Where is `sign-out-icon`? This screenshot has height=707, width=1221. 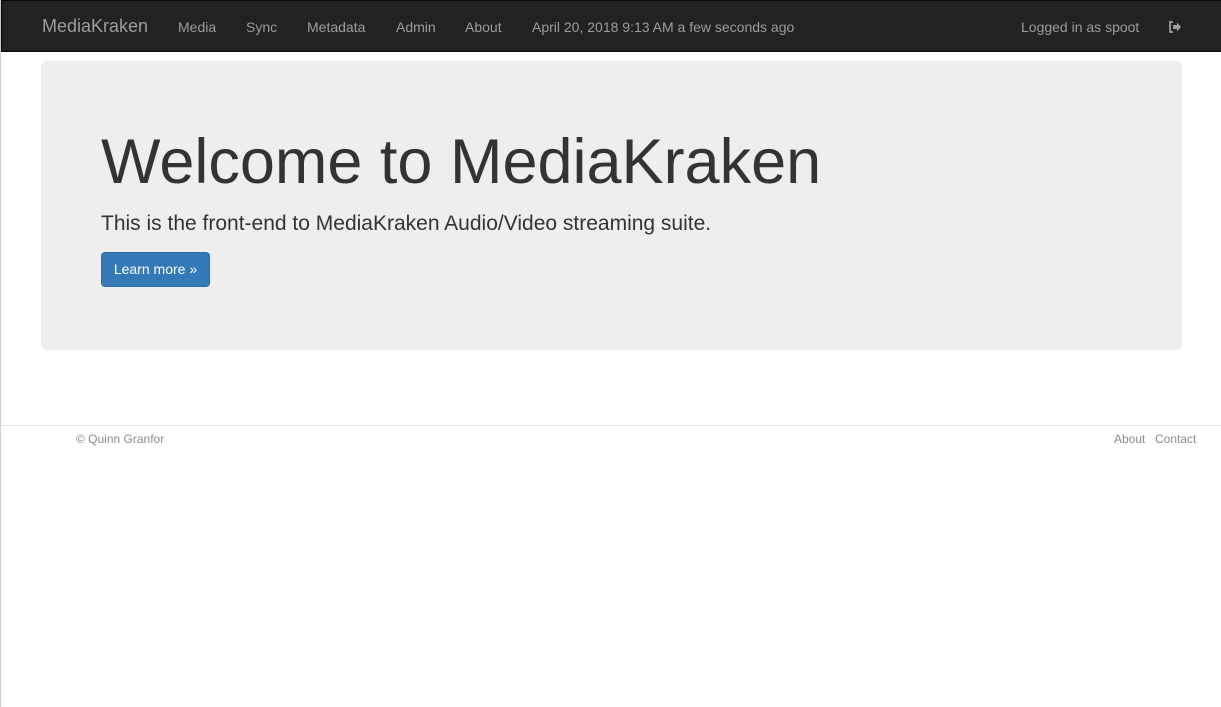 sign-out-icon is located at coordinates (1175, 27).